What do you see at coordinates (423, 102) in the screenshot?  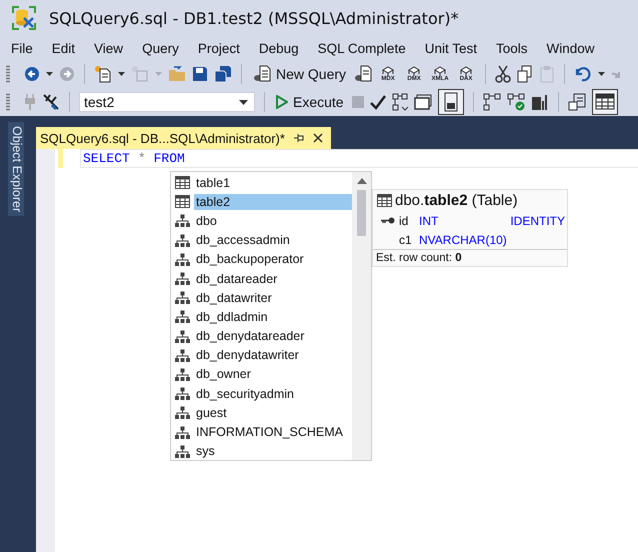 I see `window-icon` at bounding box center [423, 102].